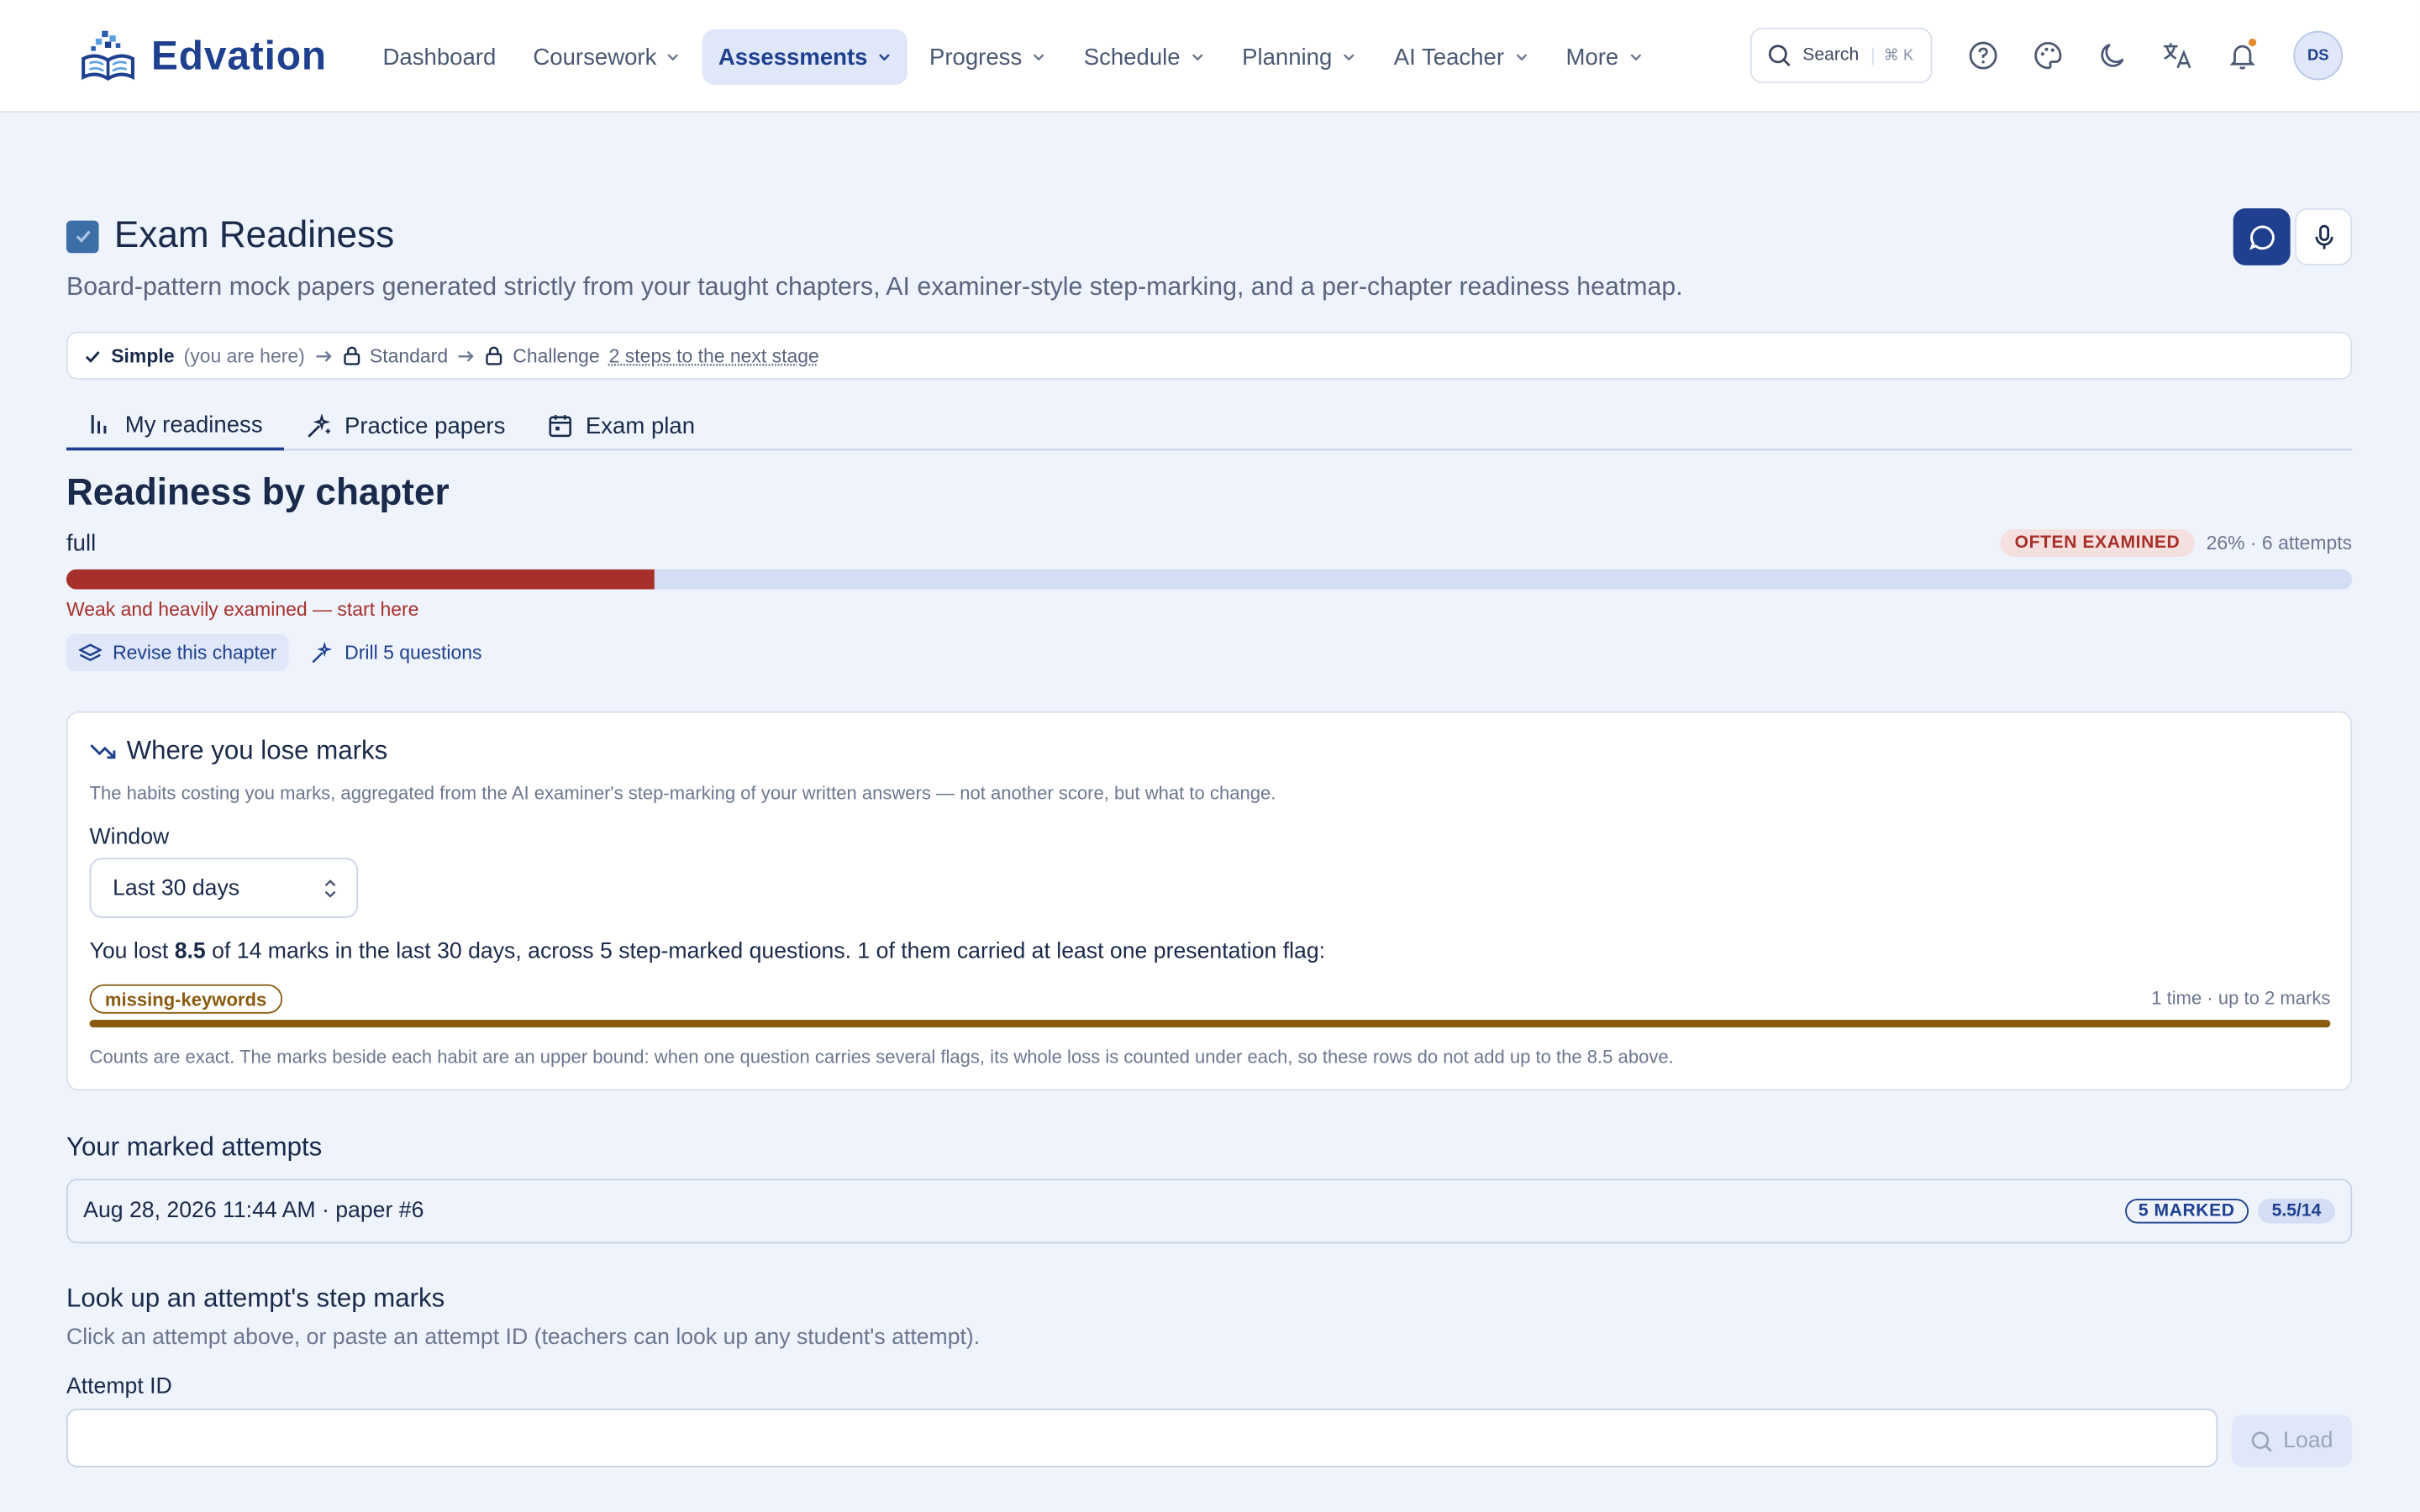 Image resolution: width=2420 pixels, height=1512 pixels. I want to click on help-button, so click(1983, 55).